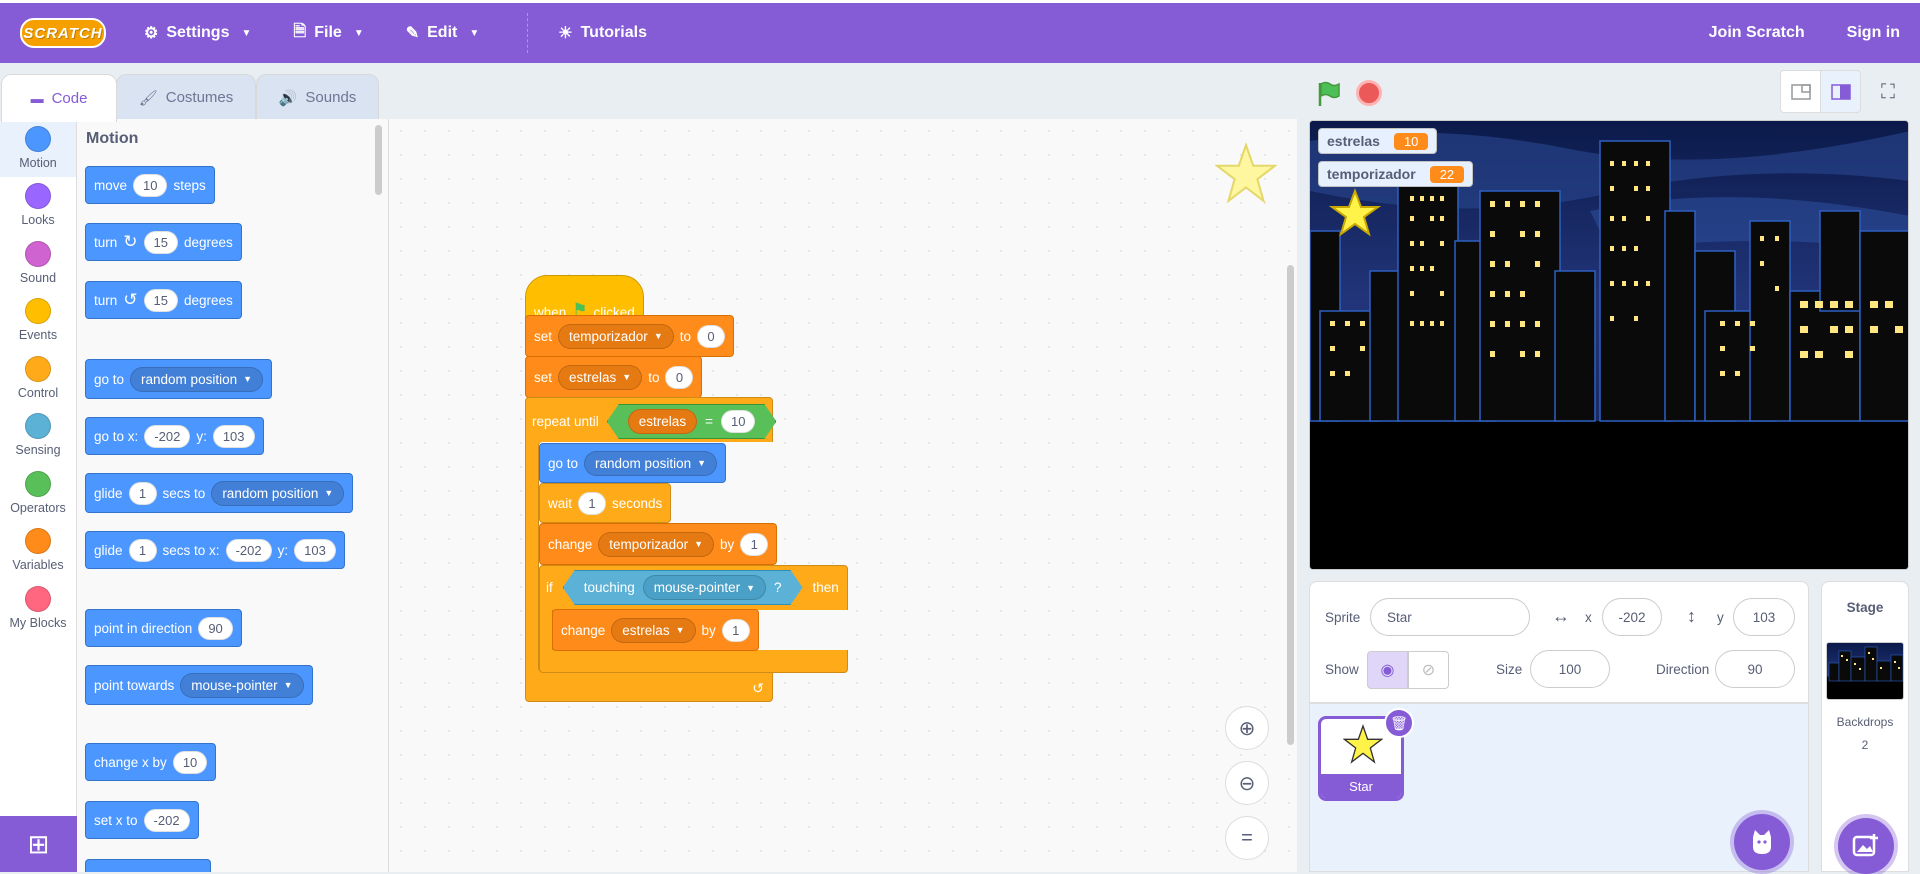 This screenshot has width=1920, height=874. What do you see at coordinates (38, 551) in the screenshot?
I see `category-variables: Variables` at bounding box center [38, 551].